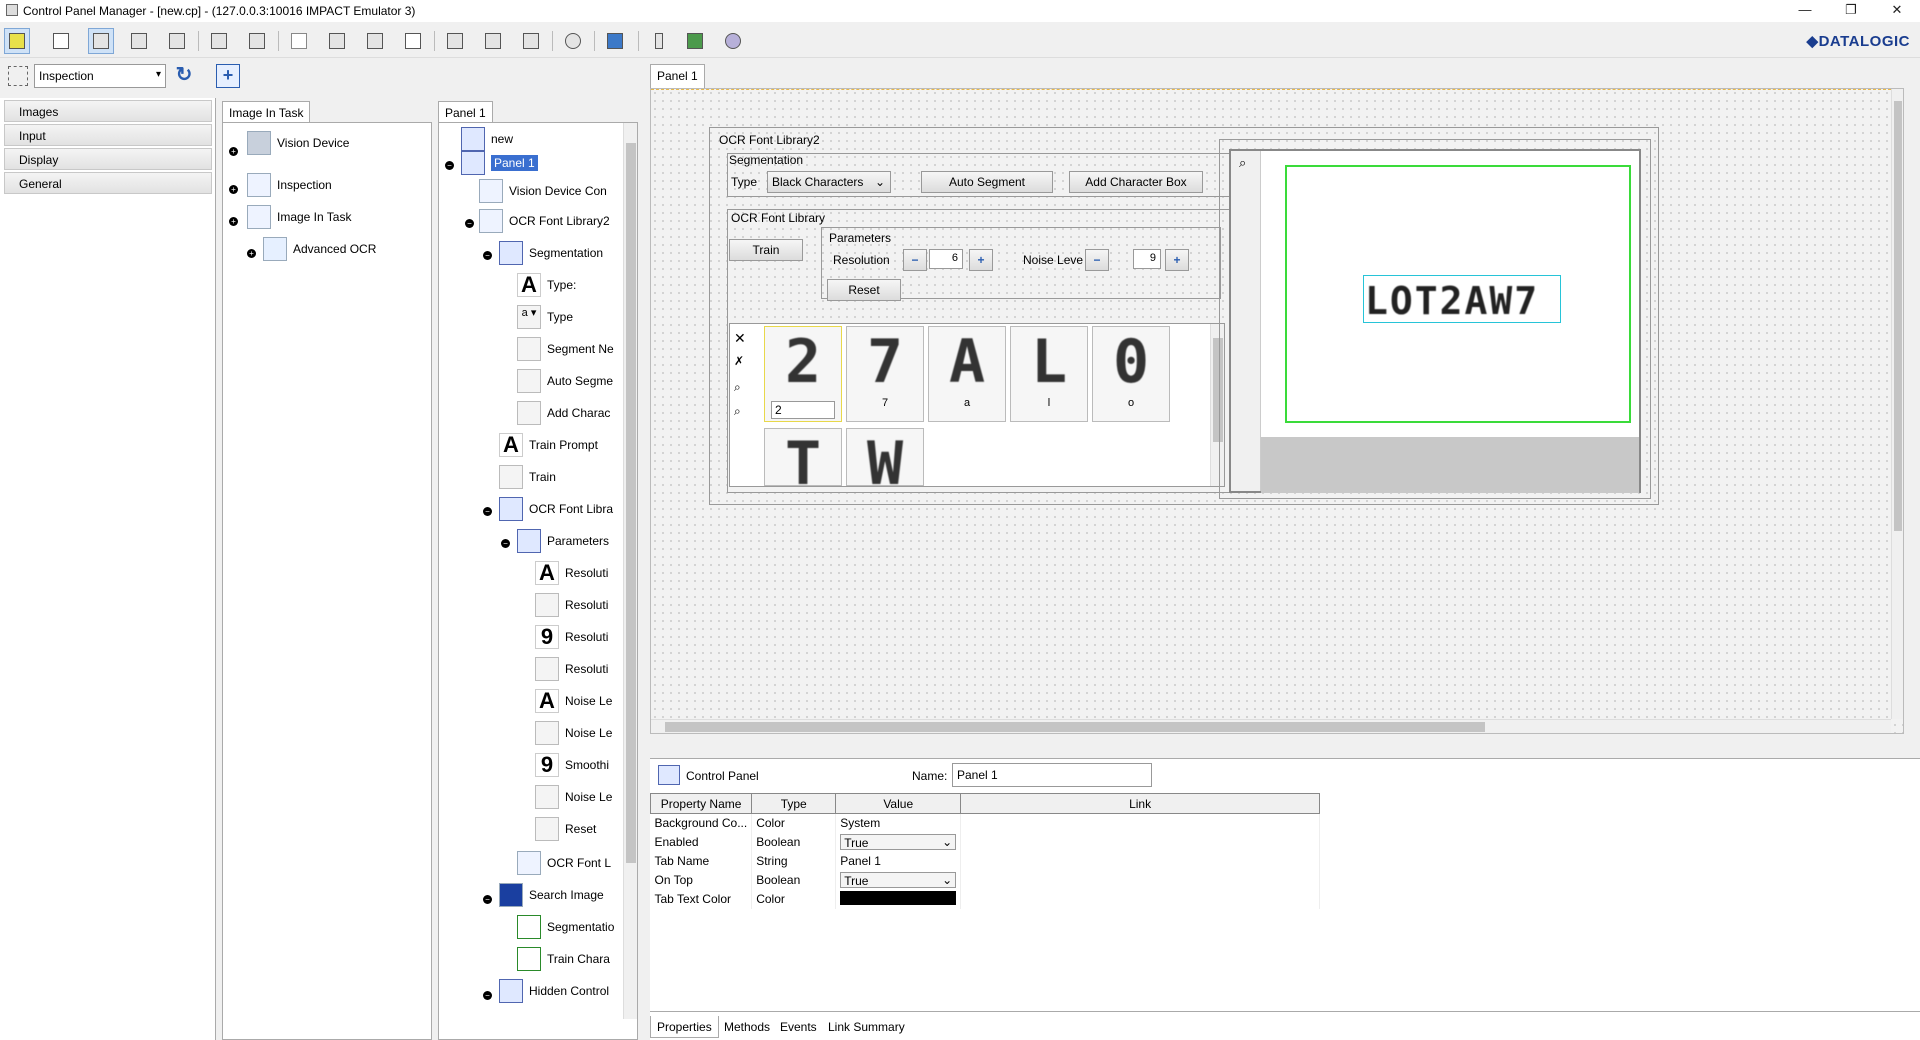 This screenshot has height=1040, width=1920. What do you see at coordinates (551, 895) in the screenshot?
I see `tree-item: Search Image` at bounding box center [551, 895].